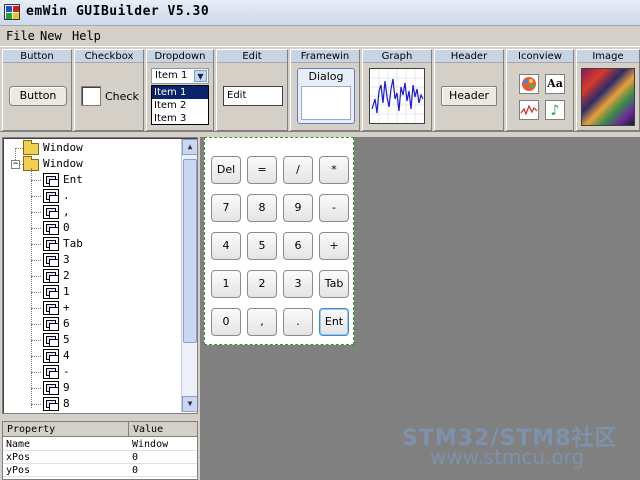  Describe the element at coordinates (326, 103) in the screenshot. I see `framewin-preview-client` at that location.